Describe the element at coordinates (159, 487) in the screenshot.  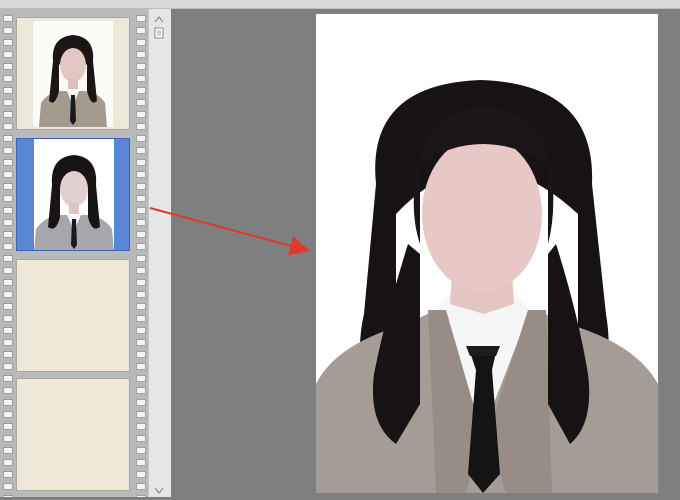
I see `chevron-down-icon` at that location.